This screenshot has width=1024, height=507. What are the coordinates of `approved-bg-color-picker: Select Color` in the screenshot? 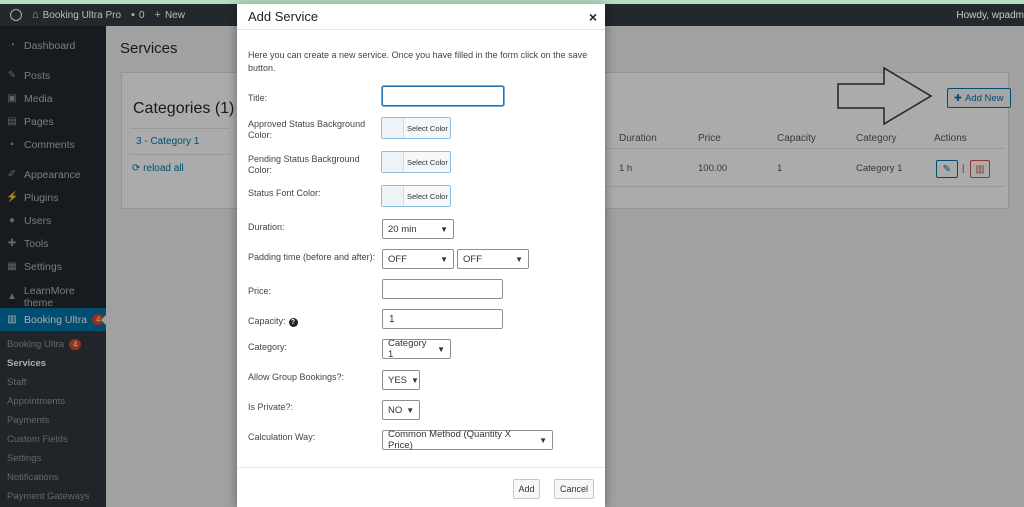 It's located at (416, 128).